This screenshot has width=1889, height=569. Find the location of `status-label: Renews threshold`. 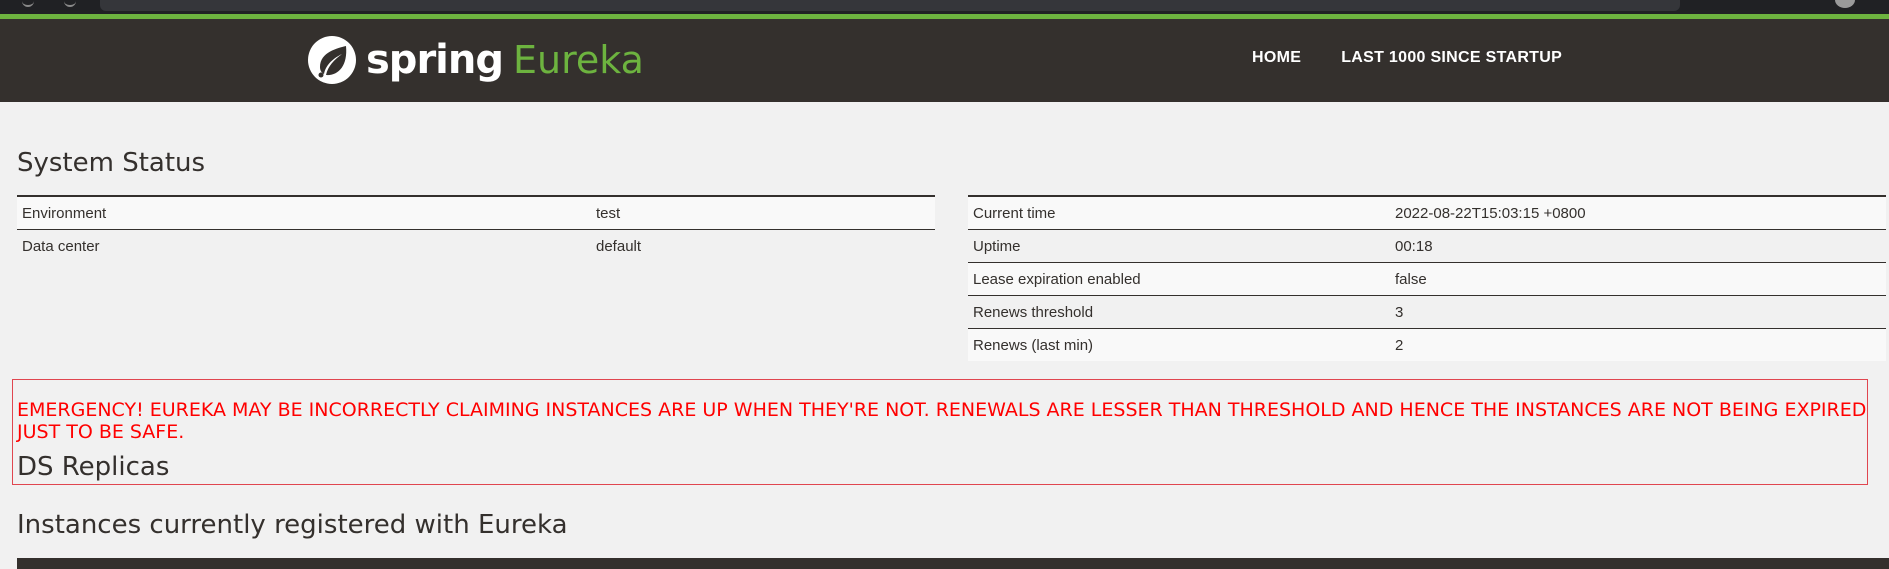

status-label: Renews threshold is located at coordinates (1179, 312).